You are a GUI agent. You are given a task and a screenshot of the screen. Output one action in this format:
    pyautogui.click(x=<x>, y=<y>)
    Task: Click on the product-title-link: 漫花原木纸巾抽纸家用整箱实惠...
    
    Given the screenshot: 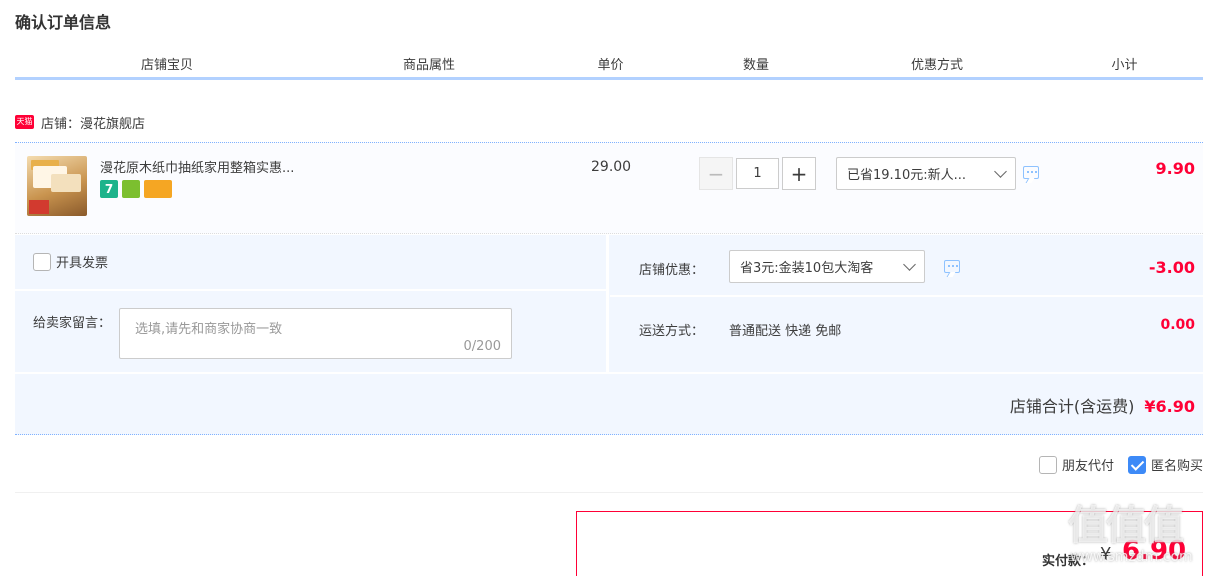 What is the action you would take?
    pyautogui.click(x=197, y=166)
    